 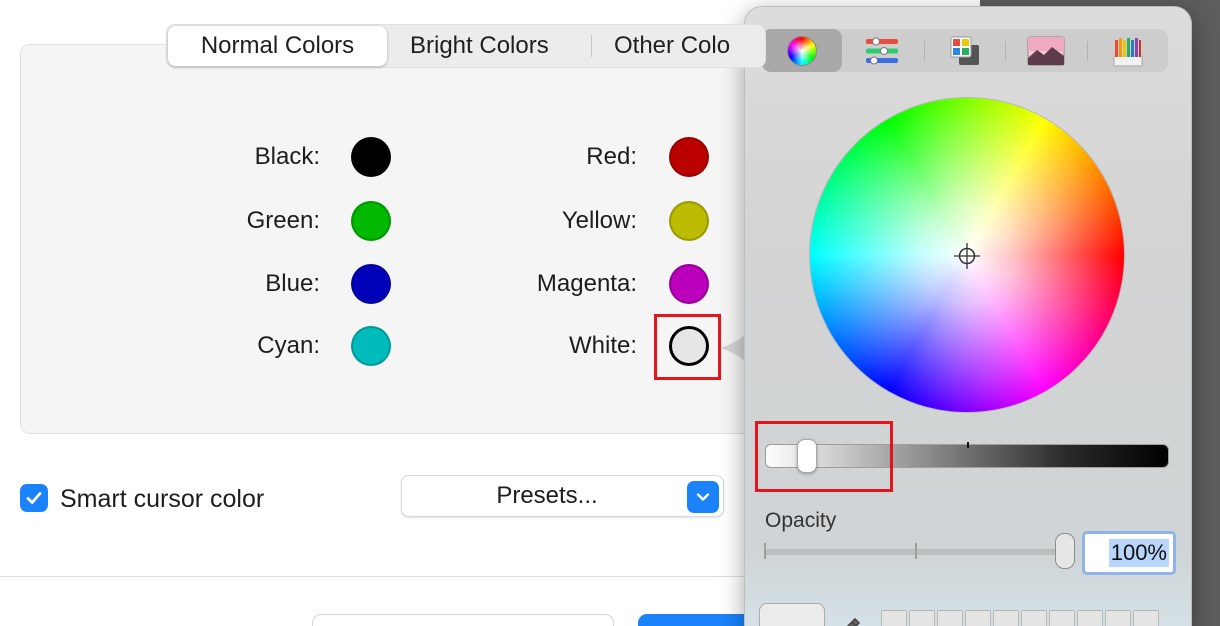 I want to click on bottom-left-button, so click(x=463, y=620).